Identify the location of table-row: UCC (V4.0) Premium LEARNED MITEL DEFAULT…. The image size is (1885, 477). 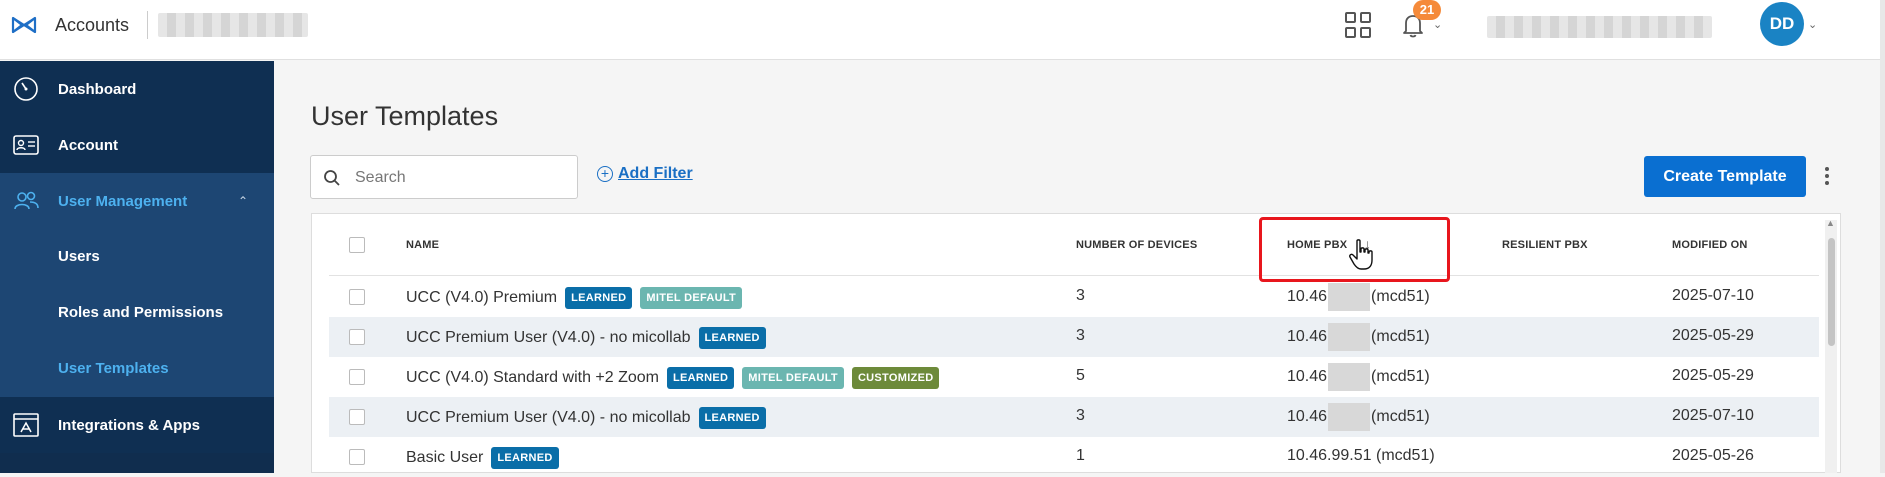
(1074, 297).